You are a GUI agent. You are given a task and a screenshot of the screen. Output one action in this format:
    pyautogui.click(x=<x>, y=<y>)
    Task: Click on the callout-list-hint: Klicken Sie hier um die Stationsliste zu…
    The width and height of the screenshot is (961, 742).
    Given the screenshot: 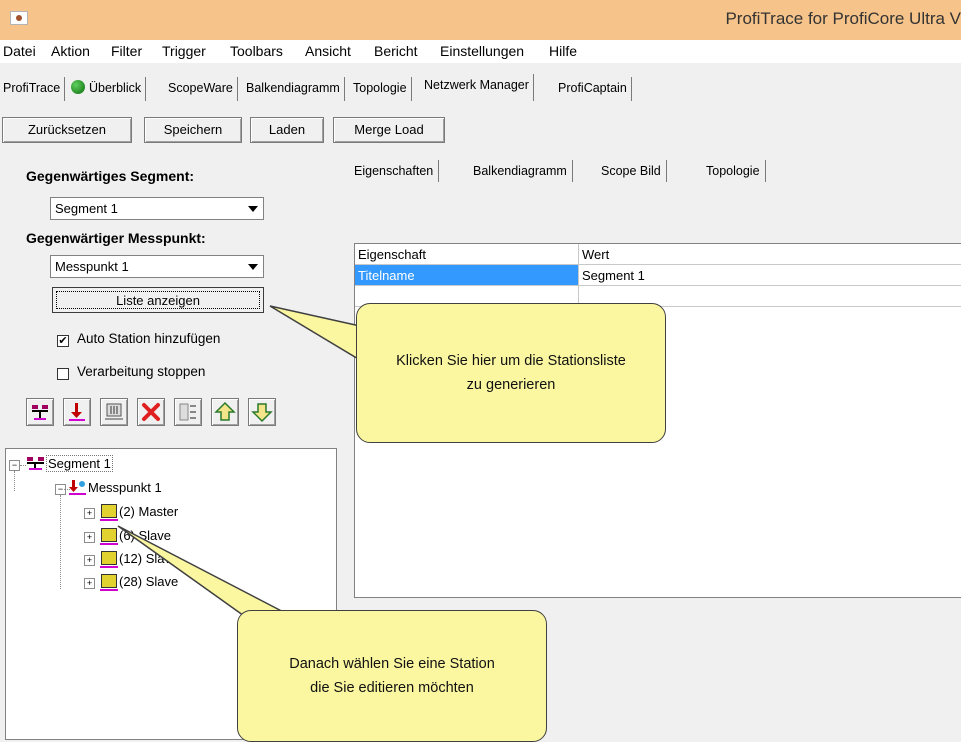 What is the action you would take?
    pyautogui.click(x=511, y=373)
    